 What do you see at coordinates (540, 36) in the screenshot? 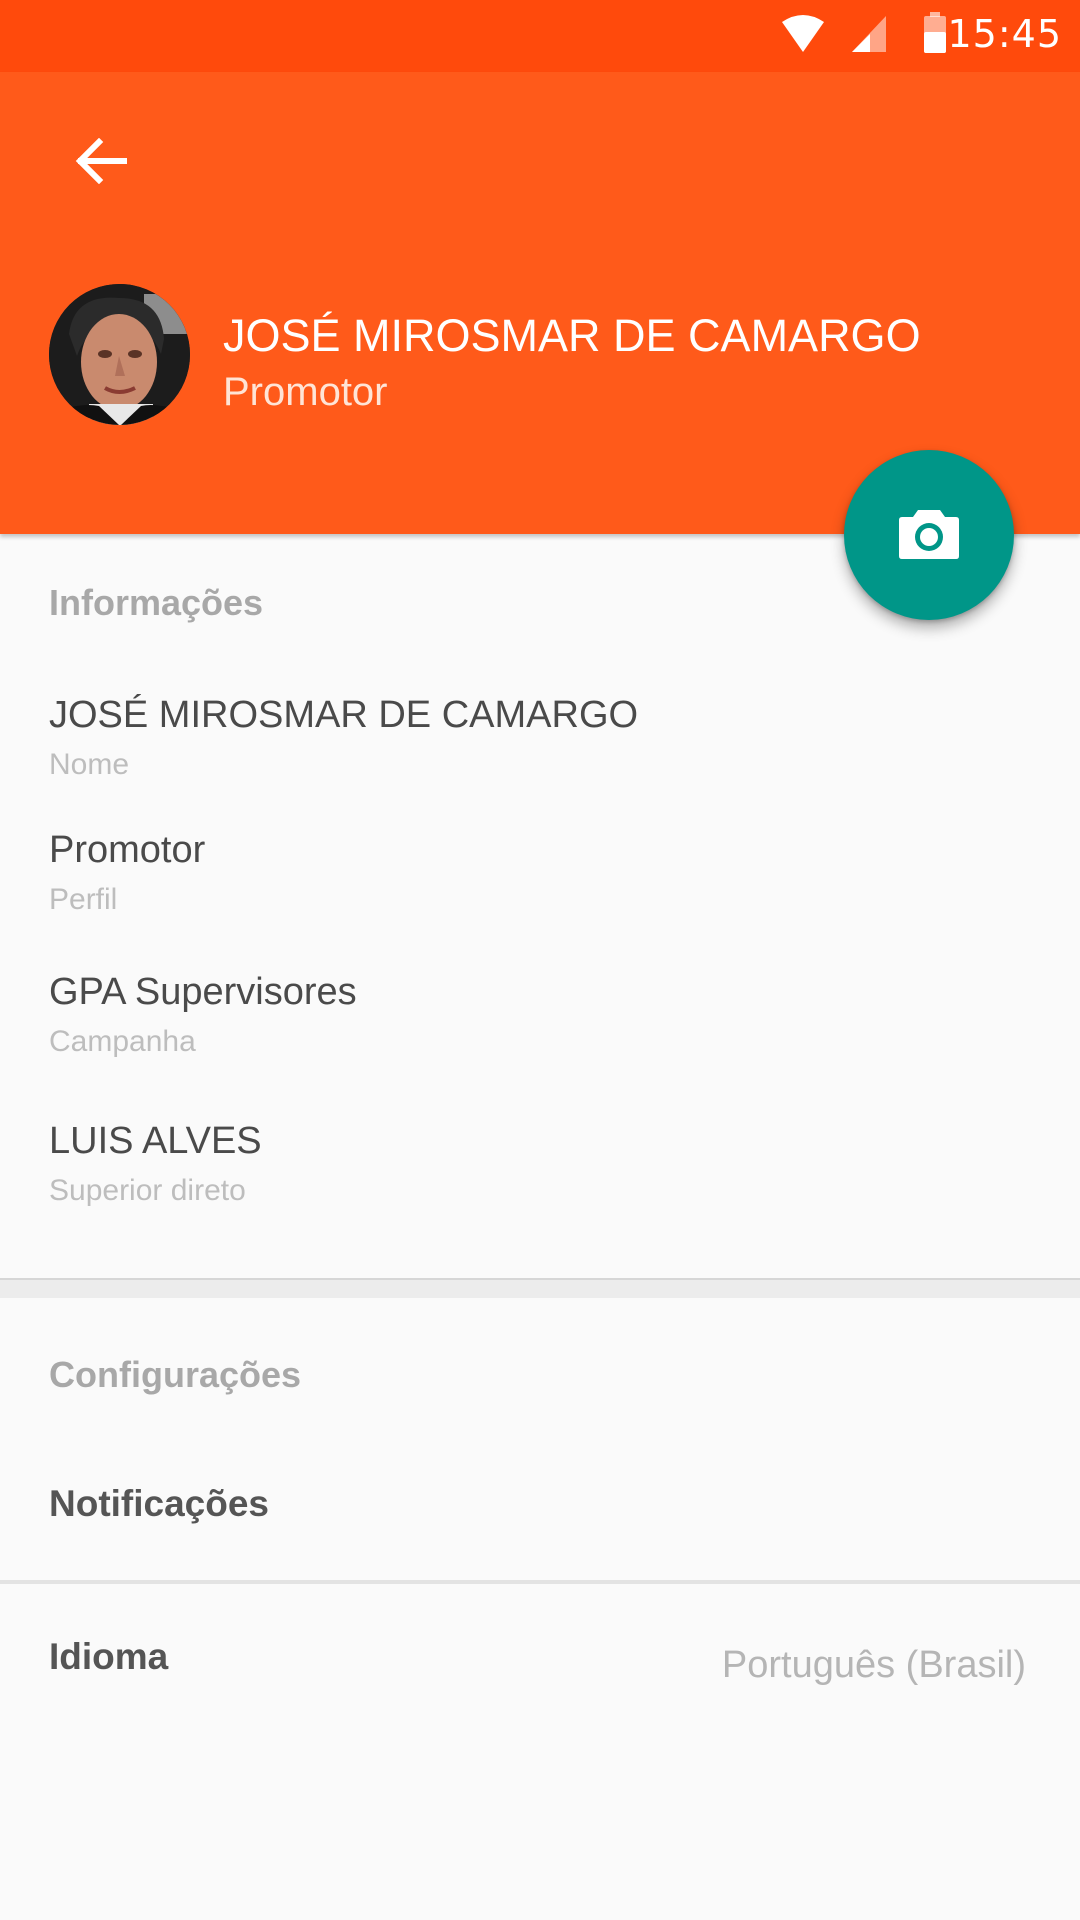
I see `status-bar: 15:45` at bounding box center [540, 36].